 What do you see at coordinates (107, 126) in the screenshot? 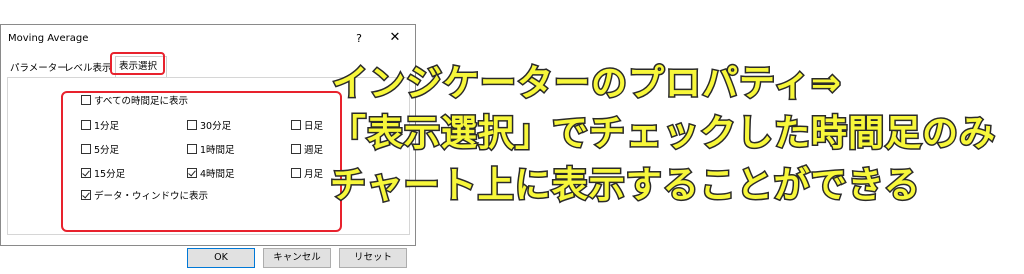
I see `checkbox-label: 1分足` at bounding box center [107, 126].